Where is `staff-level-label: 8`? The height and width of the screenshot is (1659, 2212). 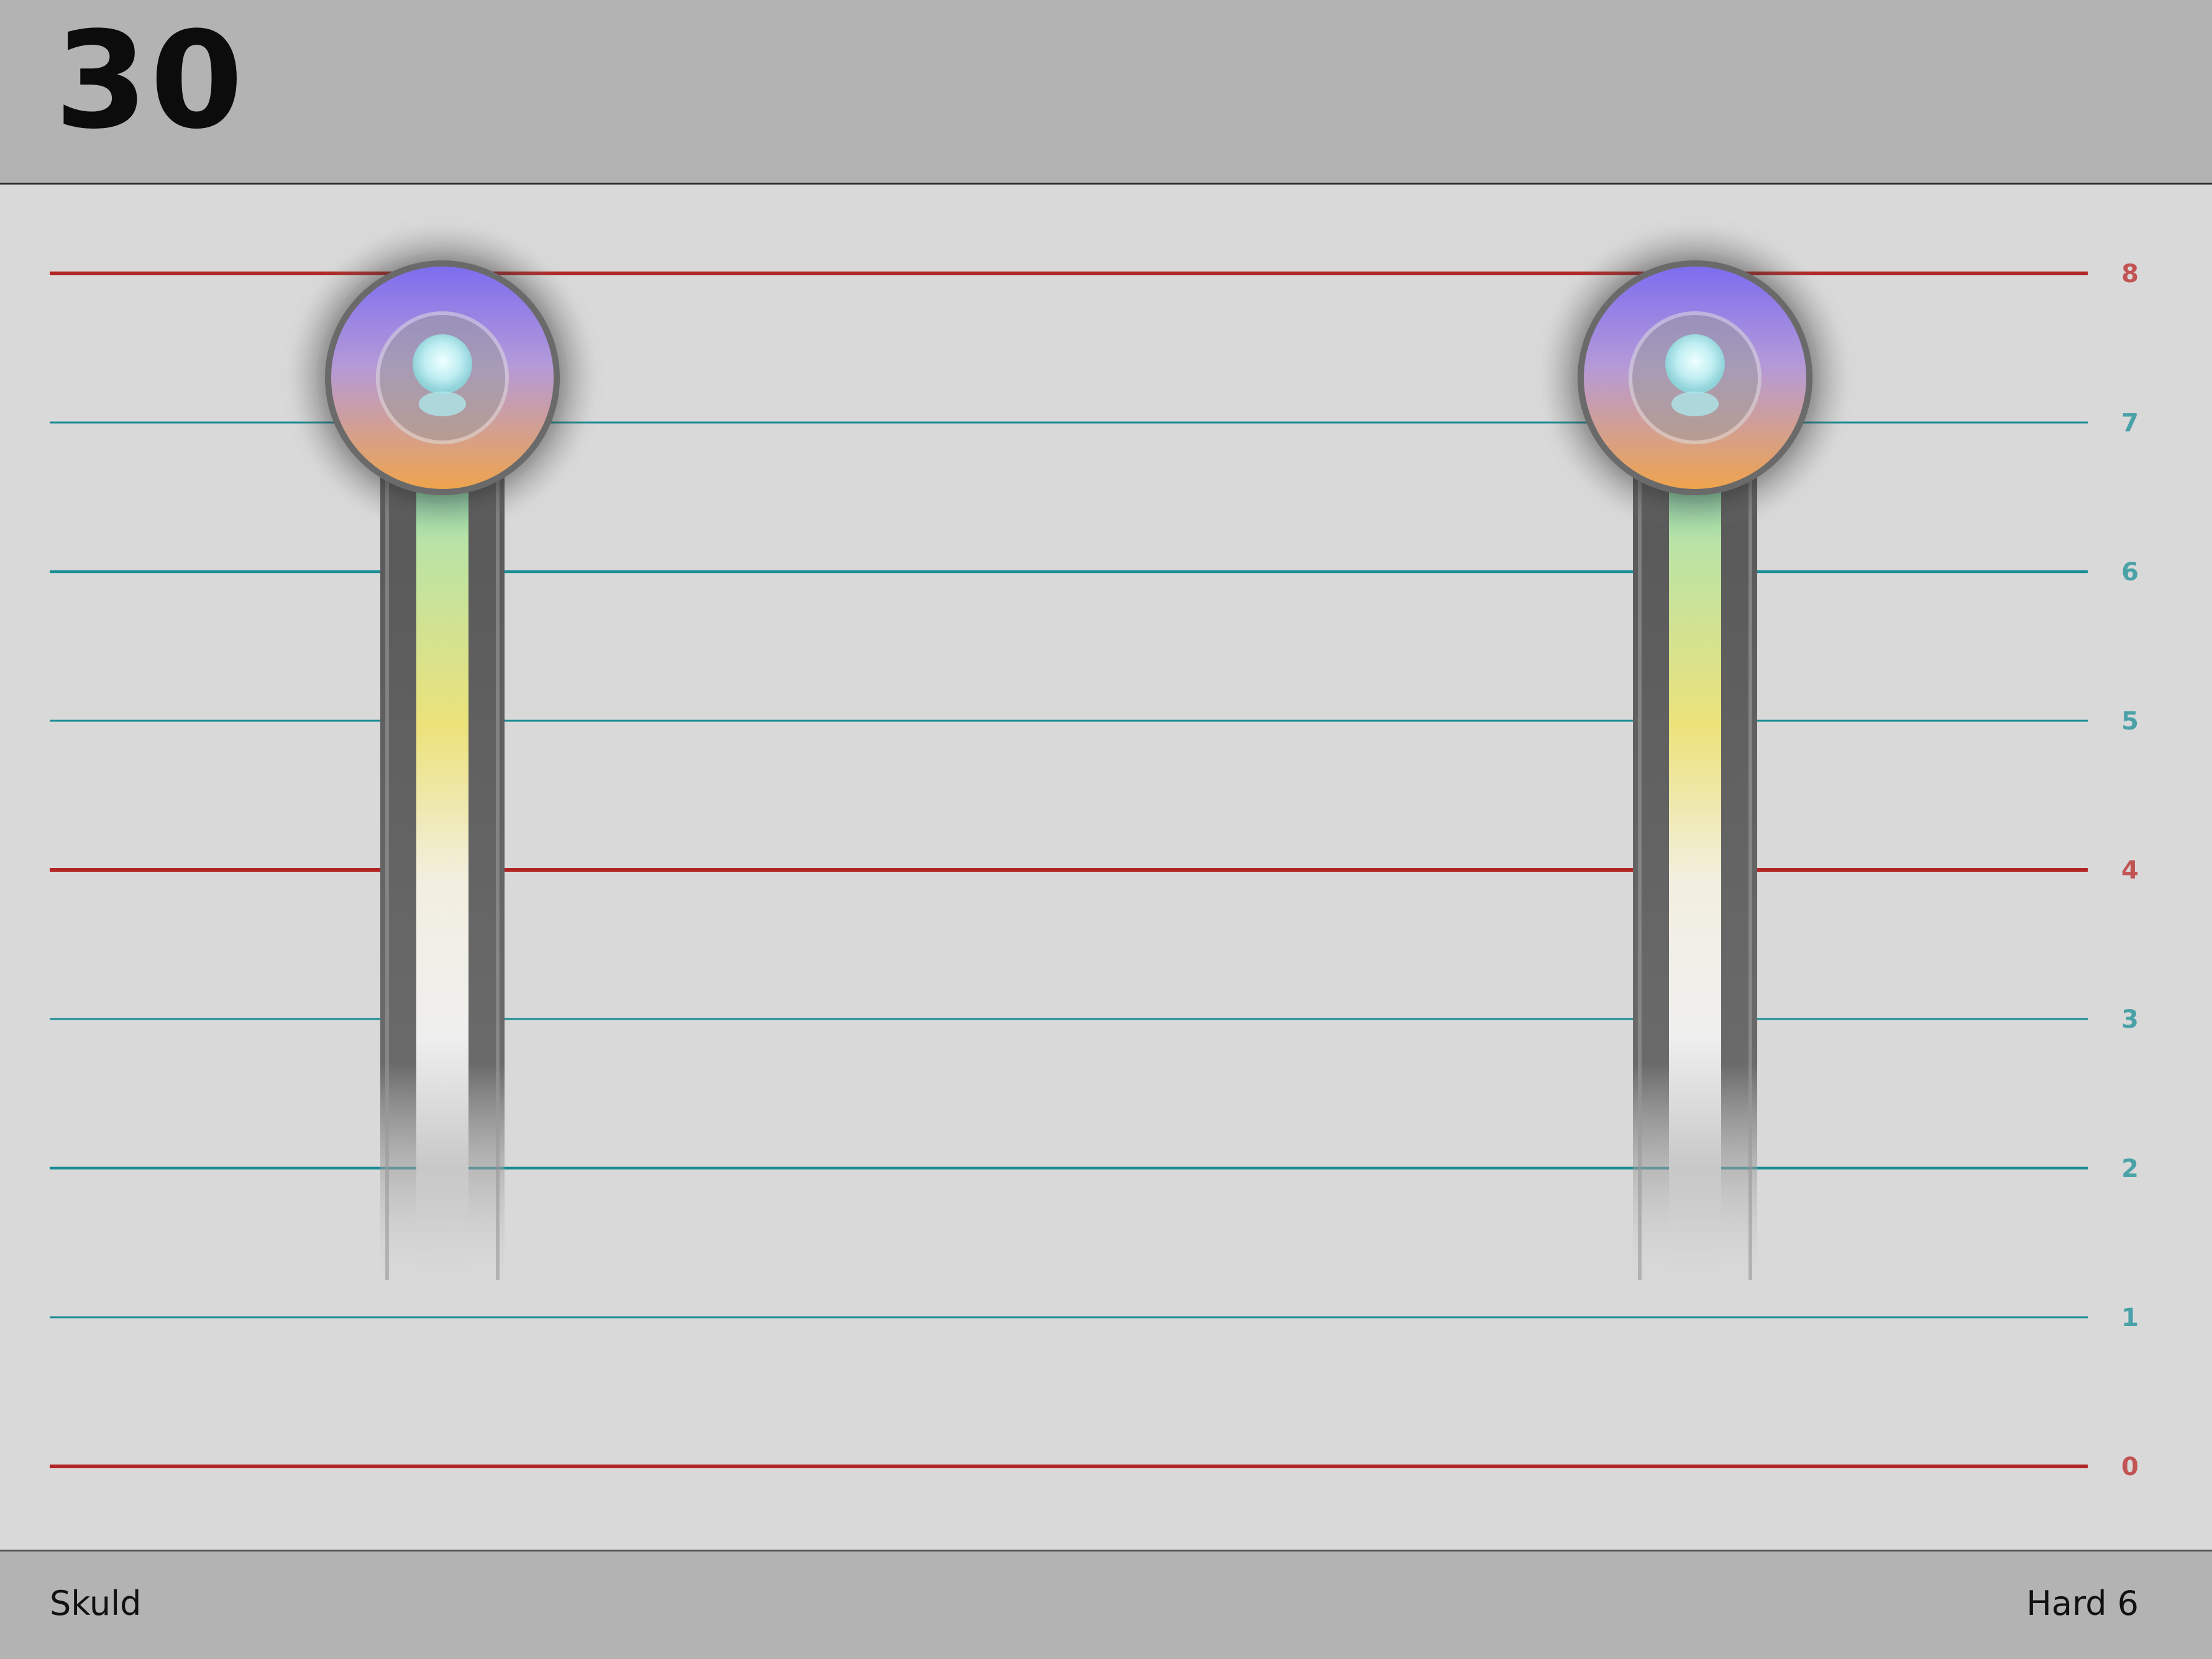
staff-level-label: 8 is located at coordinates (2130, 274).